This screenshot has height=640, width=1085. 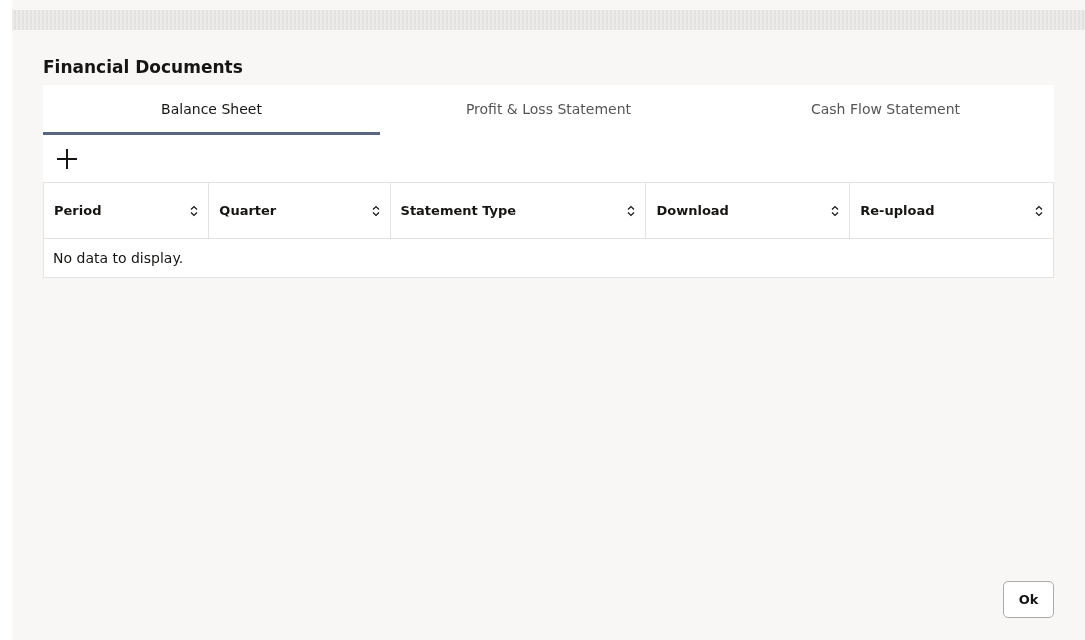 What do you see at coordinates (518, 210) in the screenshot?
I see `column-header: Statement Type` at bounding box center [518, 210].